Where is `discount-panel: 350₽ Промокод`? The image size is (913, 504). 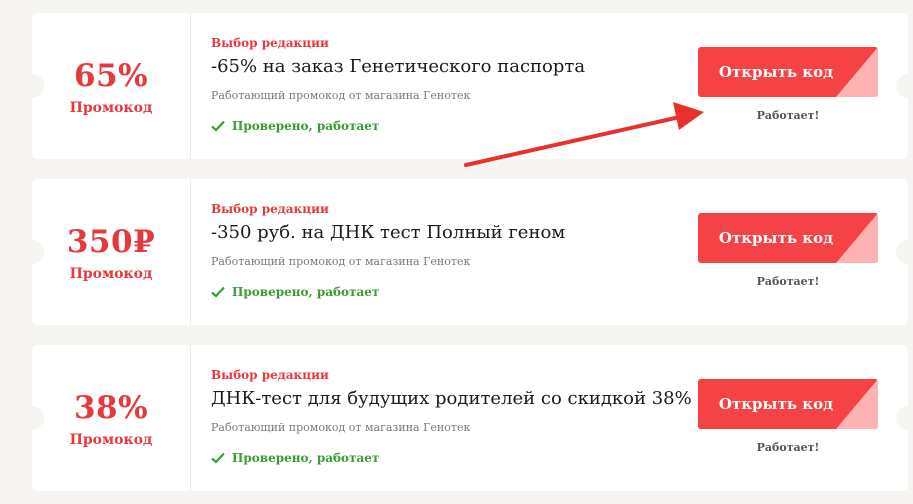
discount-panel: 350₽ Промокод is located at coordinates (111, 252).